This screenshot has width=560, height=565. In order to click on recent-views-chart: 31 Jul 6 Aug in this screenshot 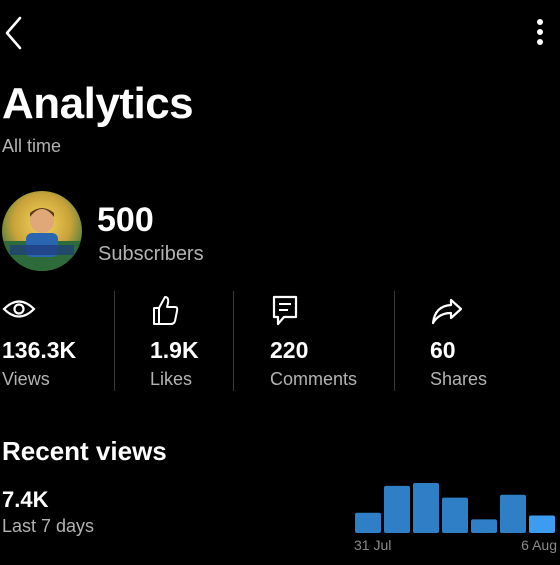, I will do `click(456, 519)`.